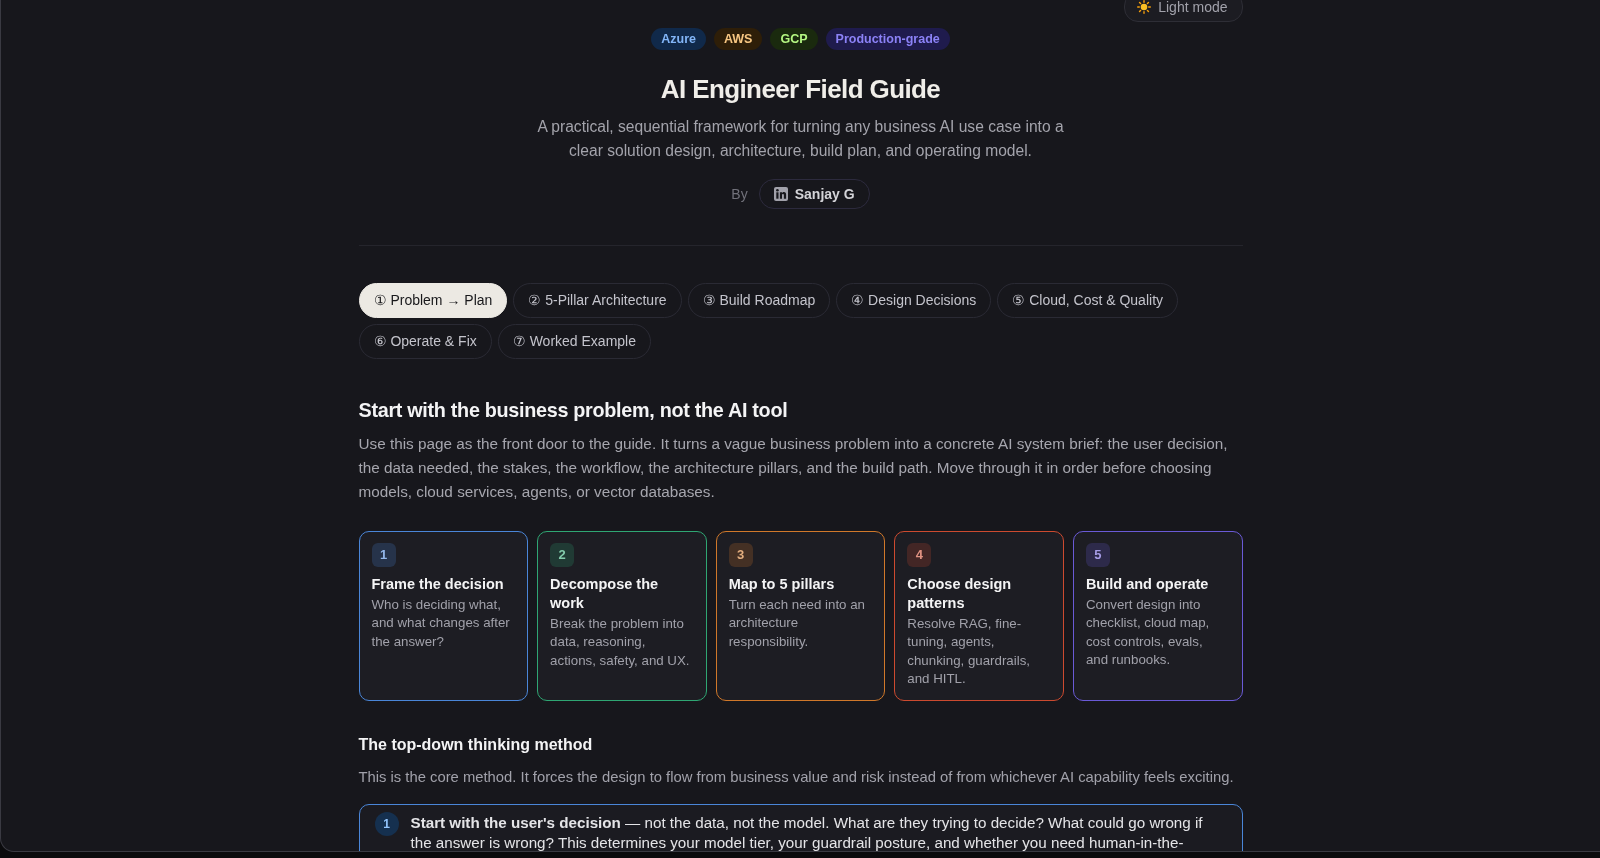 Image resolution: width=1600 pixels, height=858 pixels. I want to click on page-title: AI Engineer Field Guide, so click(800, 89).